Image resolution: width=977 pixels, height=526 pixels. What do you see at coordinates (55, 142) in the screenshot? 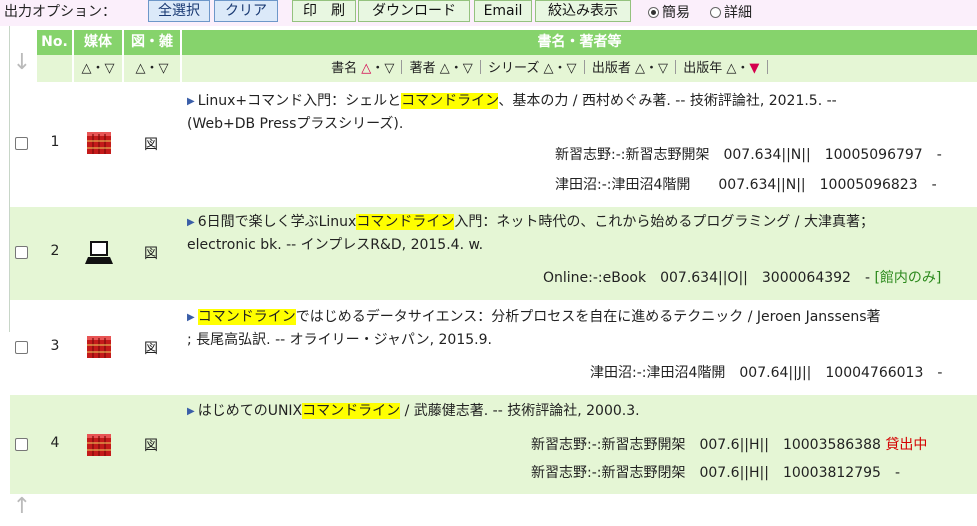
I see `record-number: 1` at bounding box center [55, 142].